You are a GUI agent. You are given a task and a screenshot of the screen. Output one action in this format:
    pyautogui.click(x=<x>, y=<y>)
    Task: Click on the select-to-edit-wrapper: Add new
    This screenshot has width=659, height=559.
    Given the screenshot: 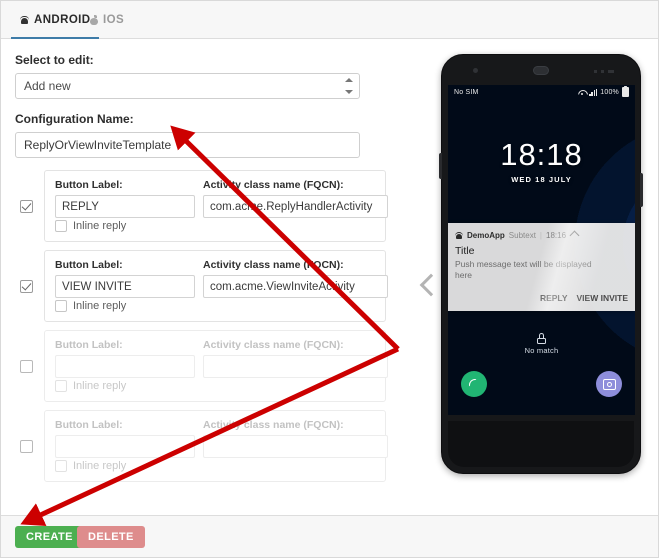 What is the action you would take?
    pyautogui.click(x=187, y=86)
    